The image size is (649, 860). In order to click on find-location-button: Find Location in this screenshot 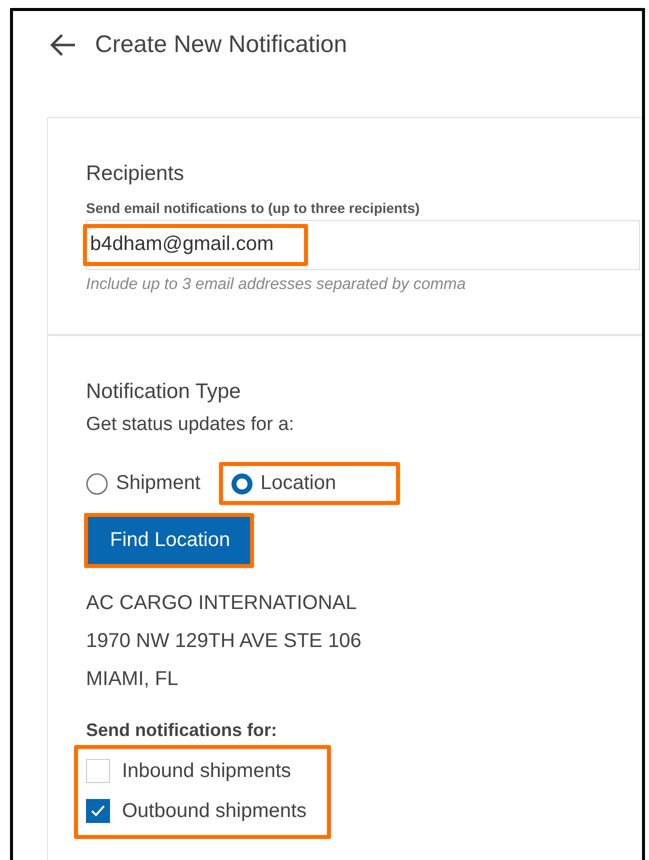, I will do `click(169, 540)`.